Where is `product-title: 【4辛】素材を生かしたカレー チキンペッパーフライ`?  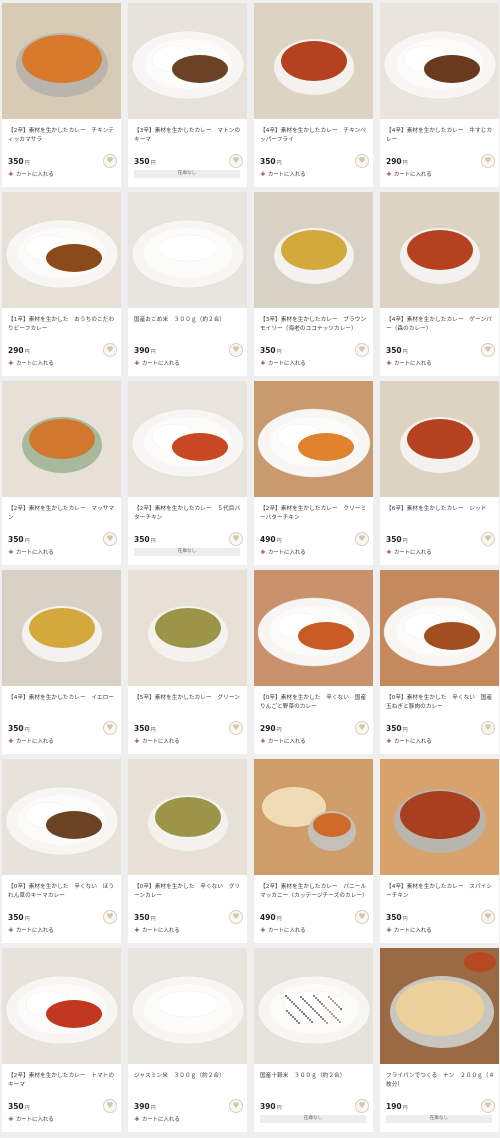 product-title: 【4辛】素材を生かしたカレー チキンペッパーフライ is located at coordinates (314, 137).